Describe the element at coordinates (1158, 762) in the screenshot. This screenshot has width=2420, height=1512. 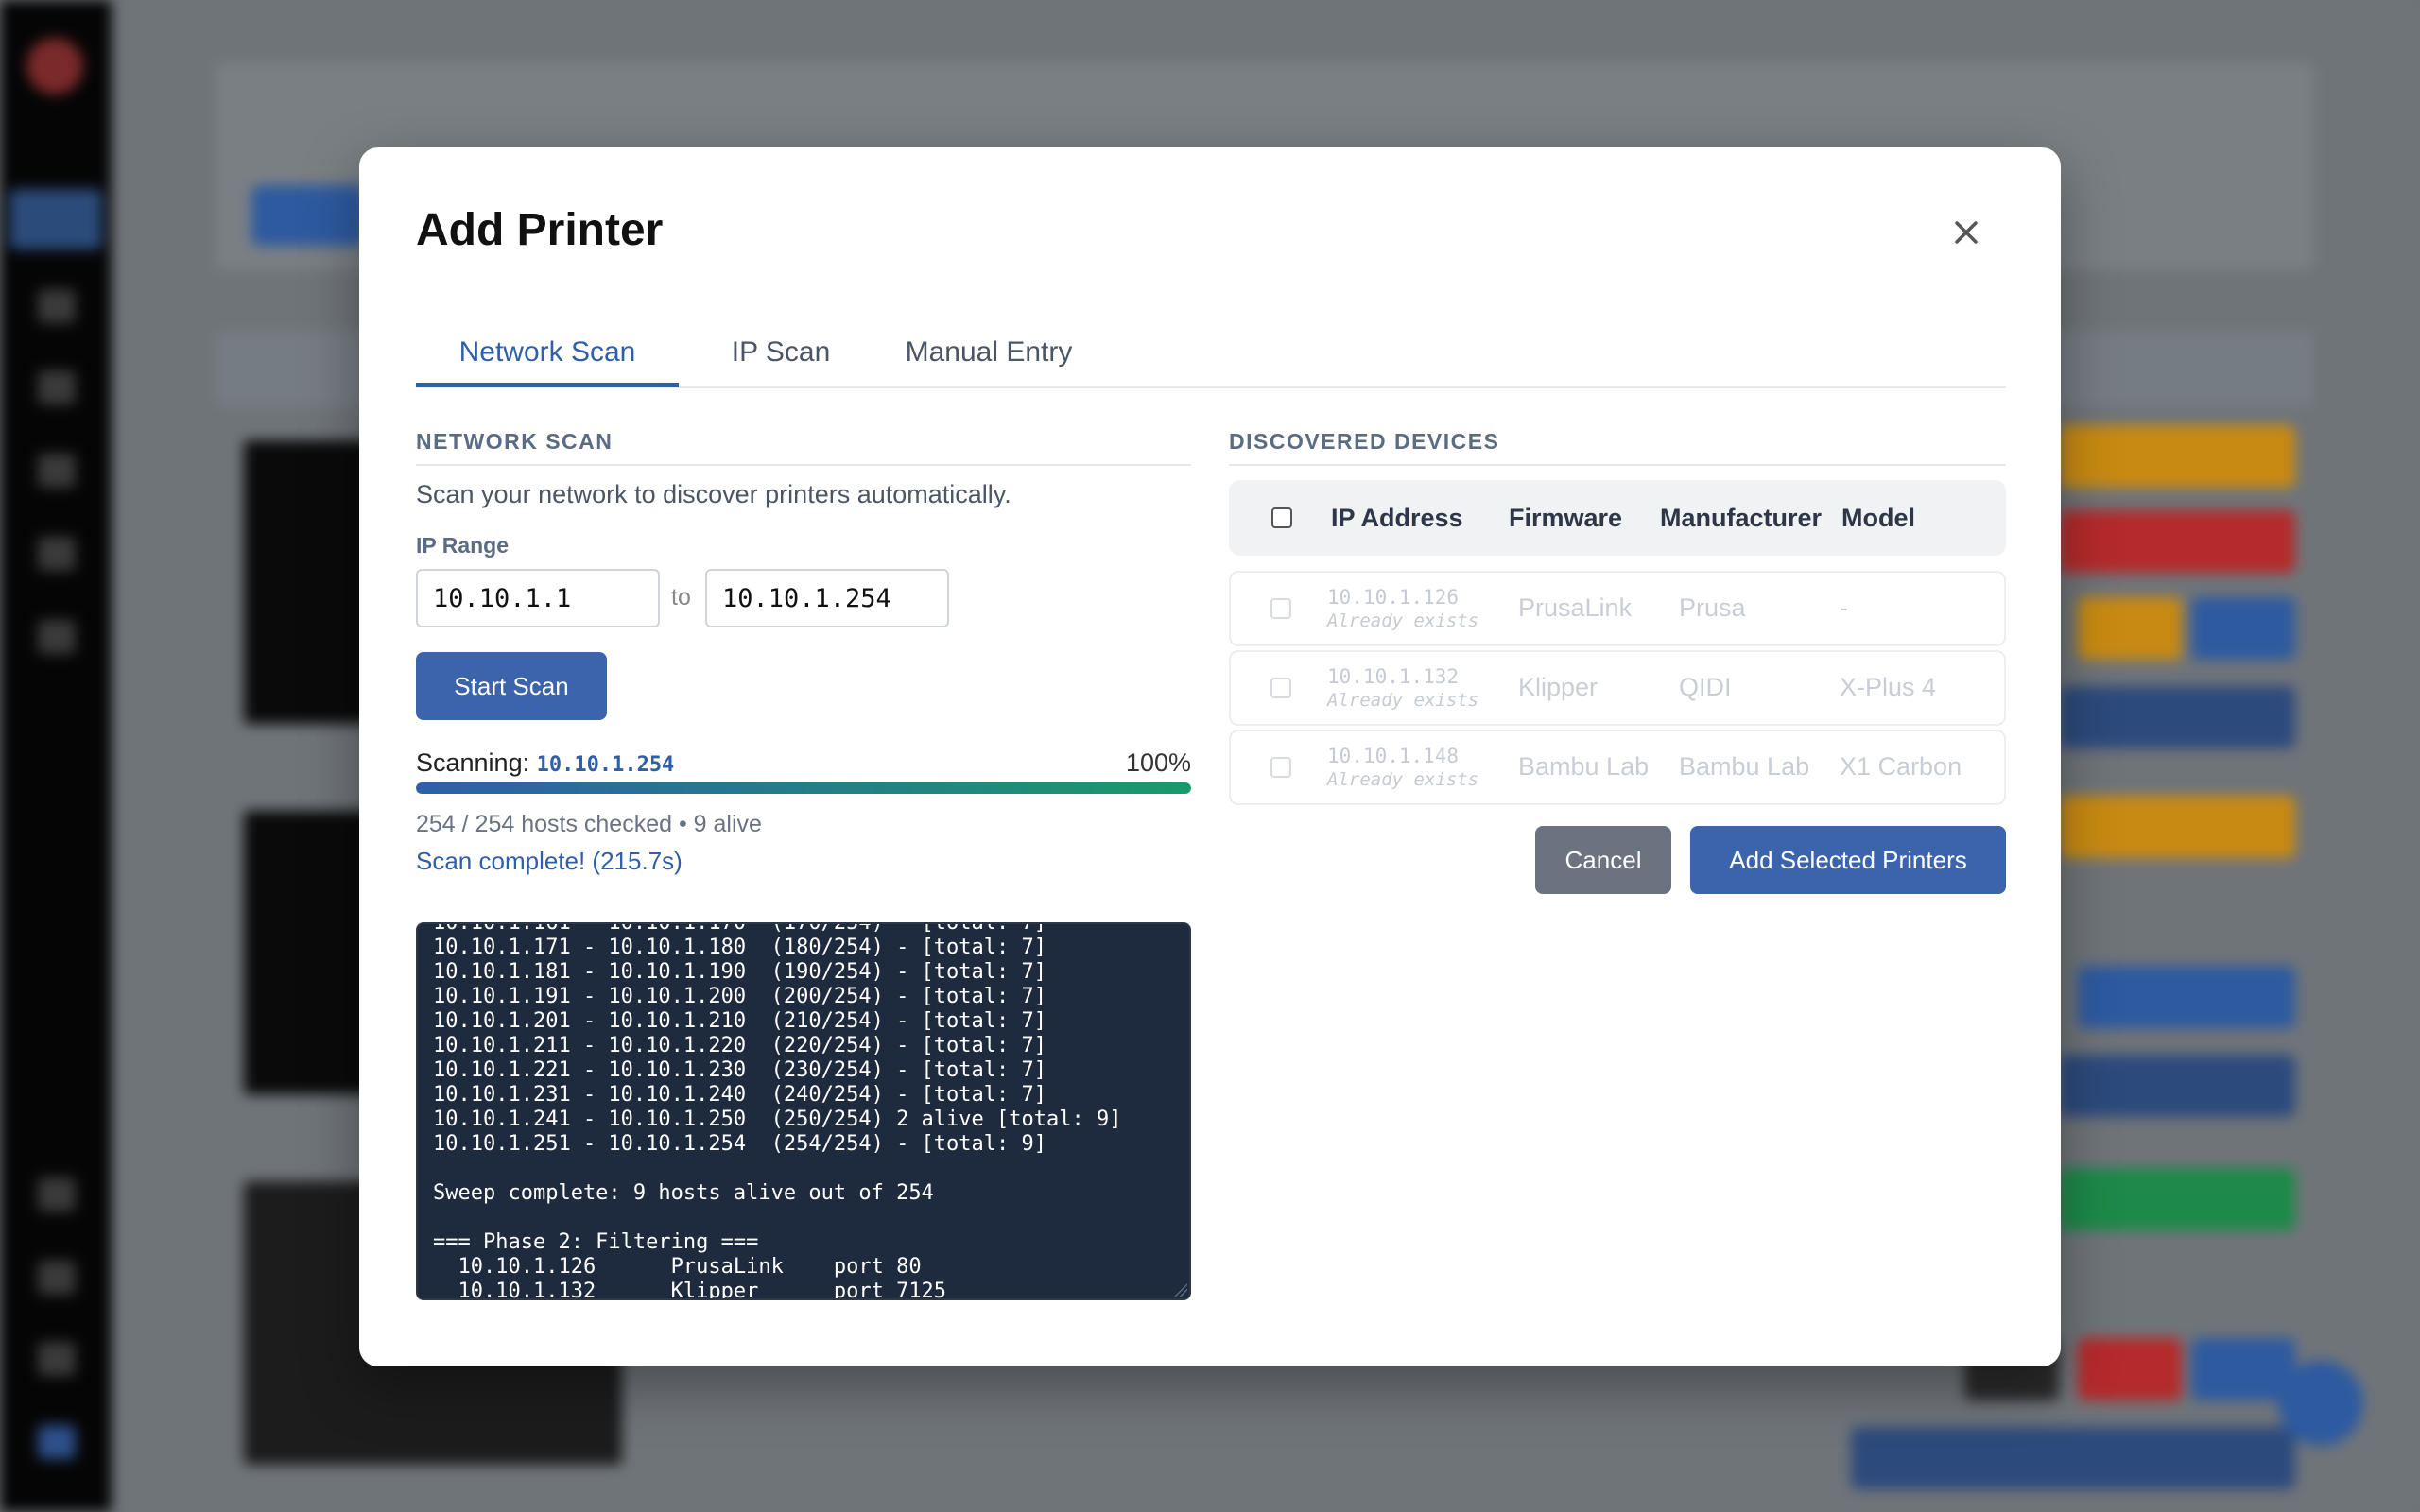
I see `progress-percent: 100%` at that location.